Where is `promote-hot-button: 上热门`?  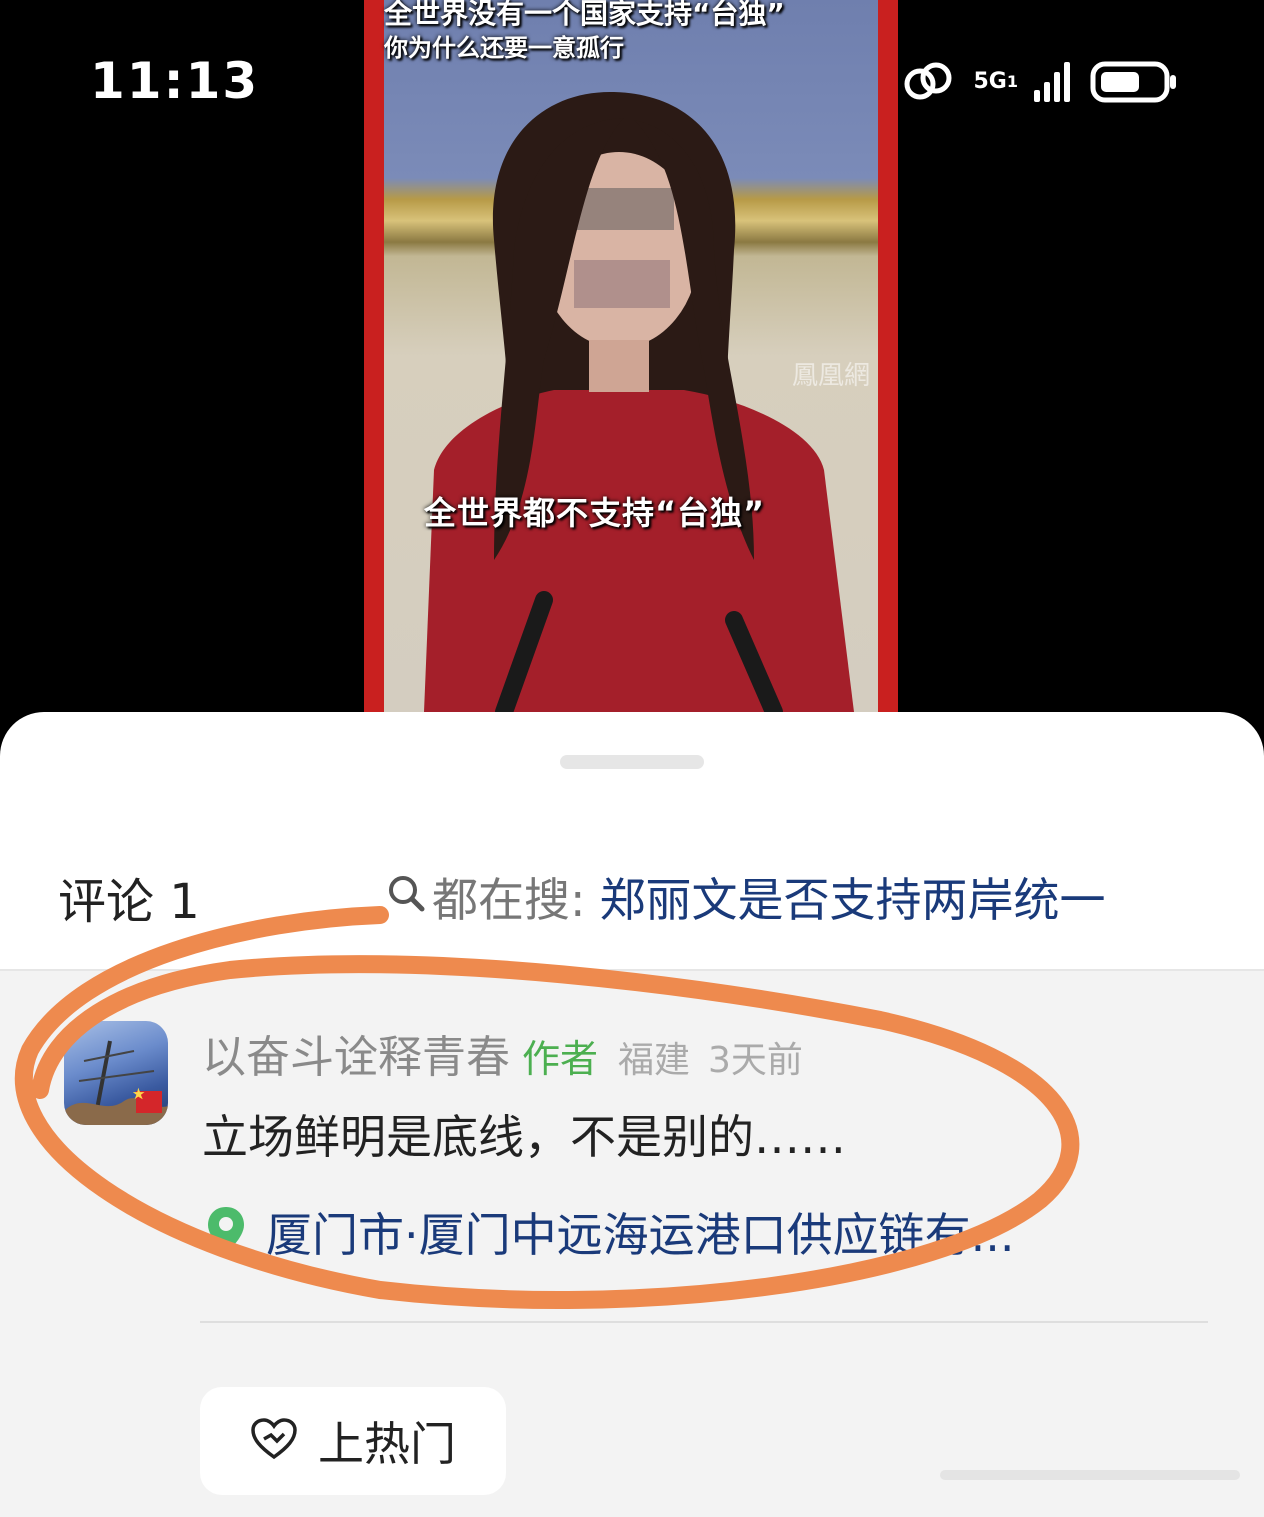 promote-hot-button: 上热门 is located at coordinates (353, 1441).